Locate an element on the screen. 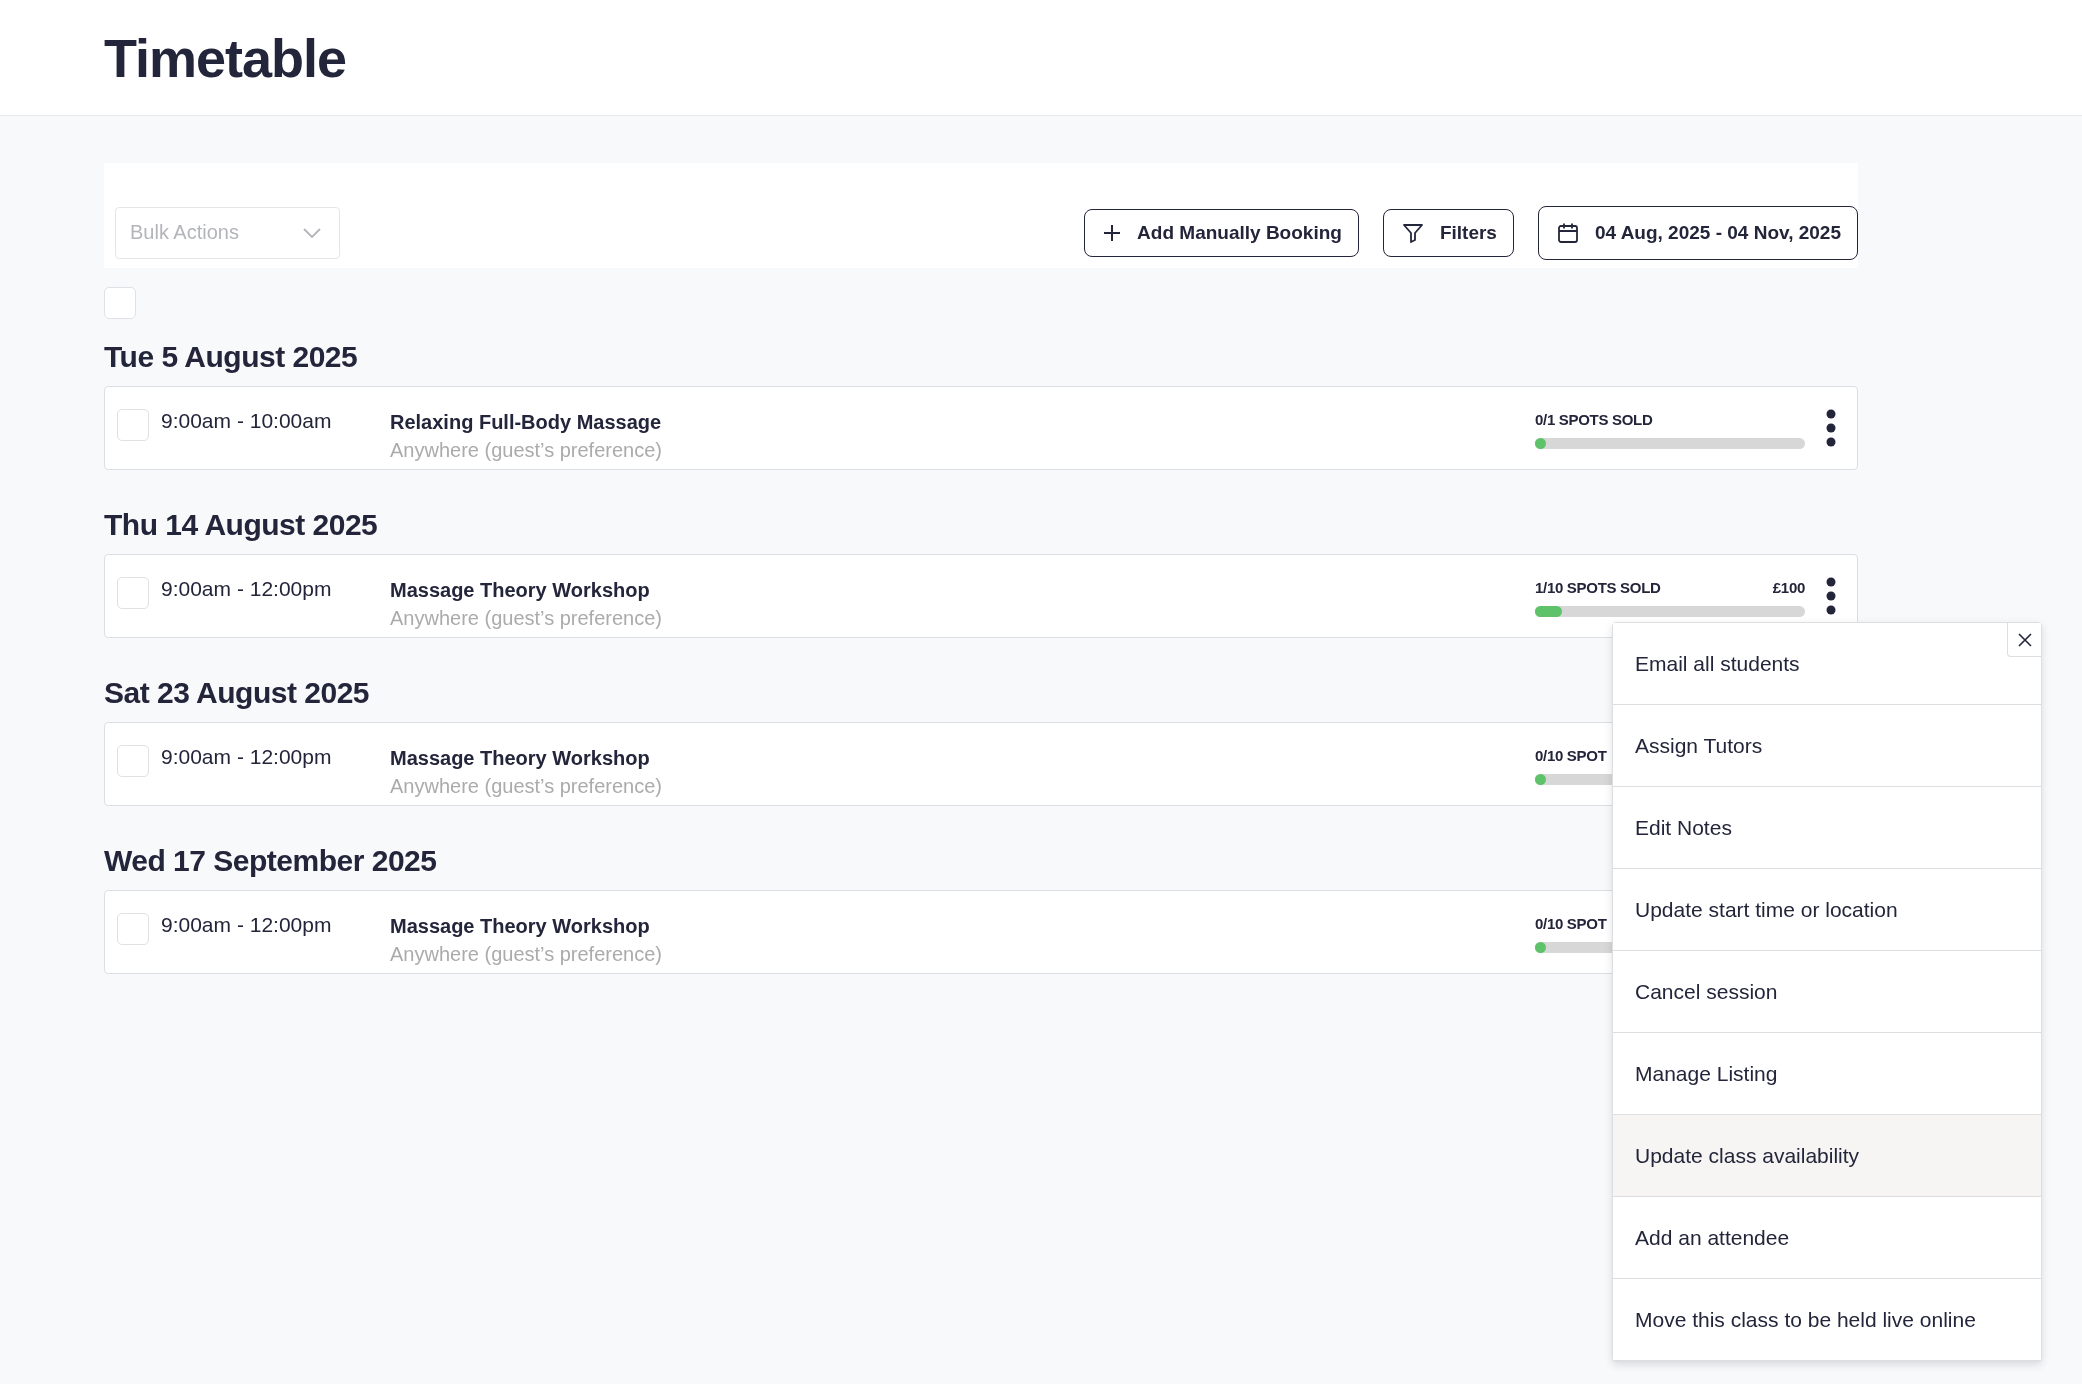 The image size is (2082, 1384). date-heading: Sat 23 August 2025 is located at coordinates (237, 693).